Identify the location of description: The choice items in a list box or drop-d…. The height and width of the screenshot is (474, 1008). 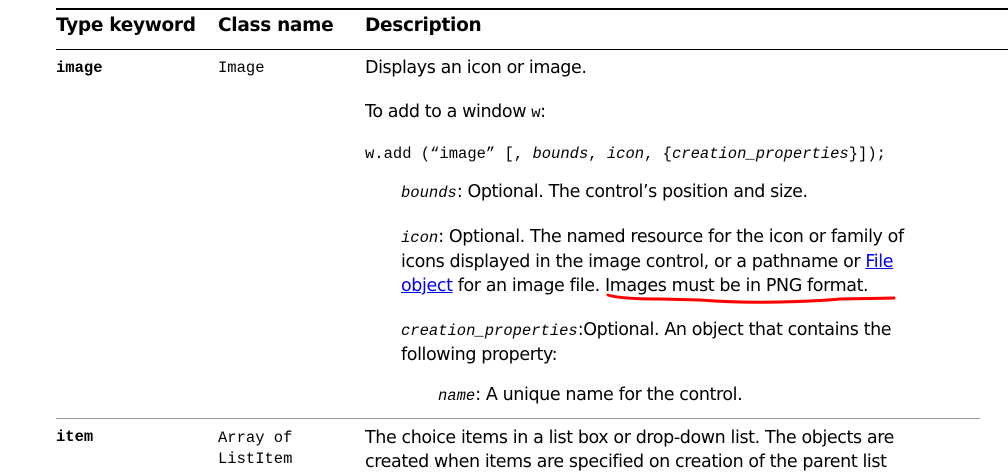
(629, 450).